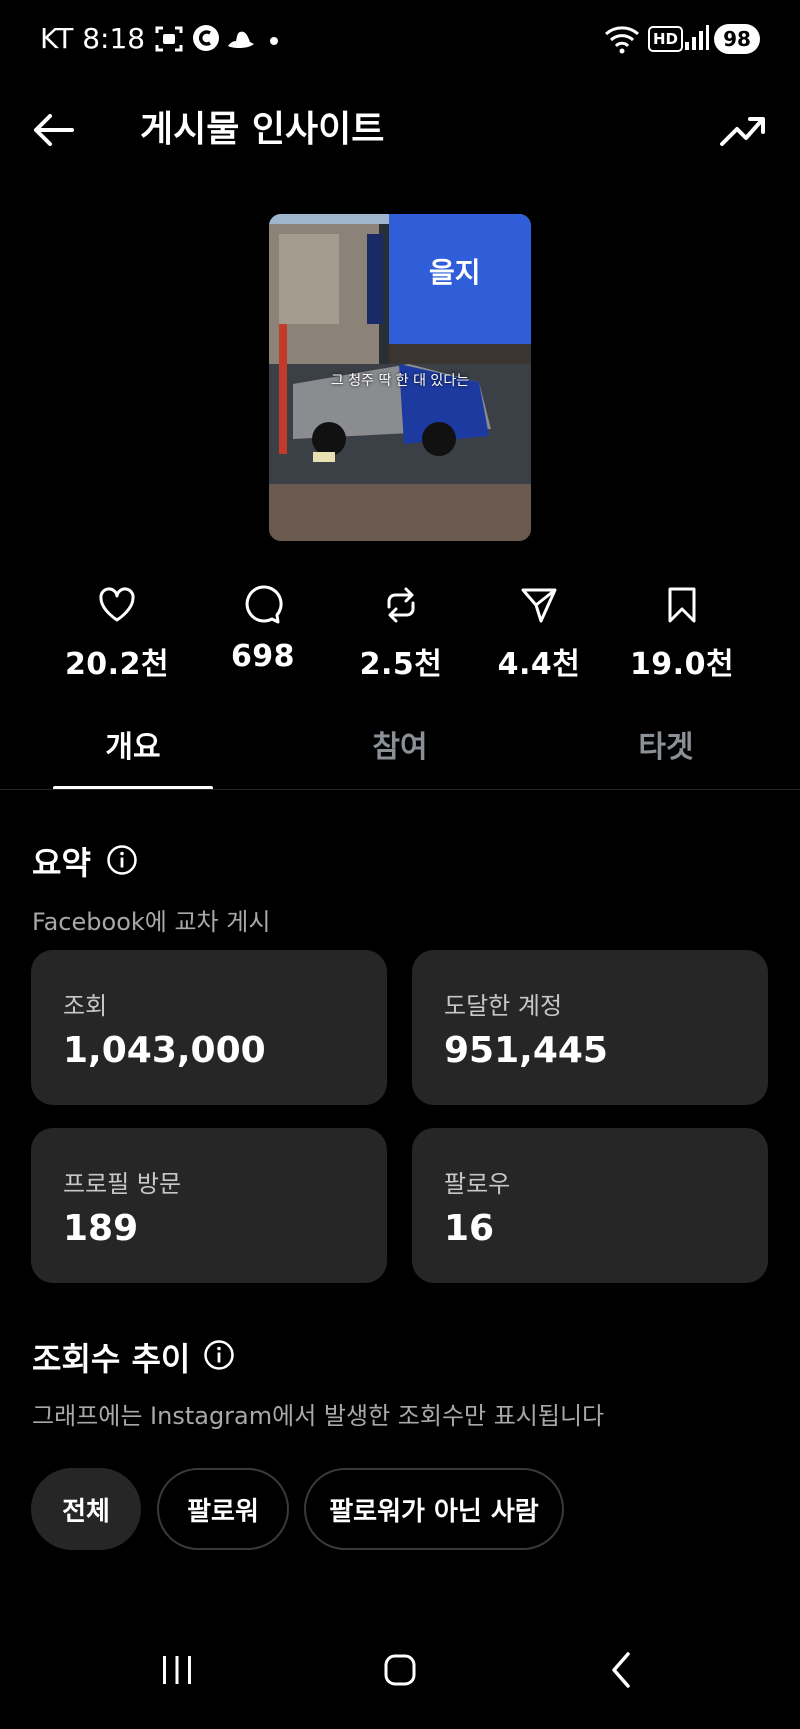 The width and height of the screenshot is (800, 1729). Describe the element at coordinates (697, 37) in the screenshot. I see `signal-icon` at that location.